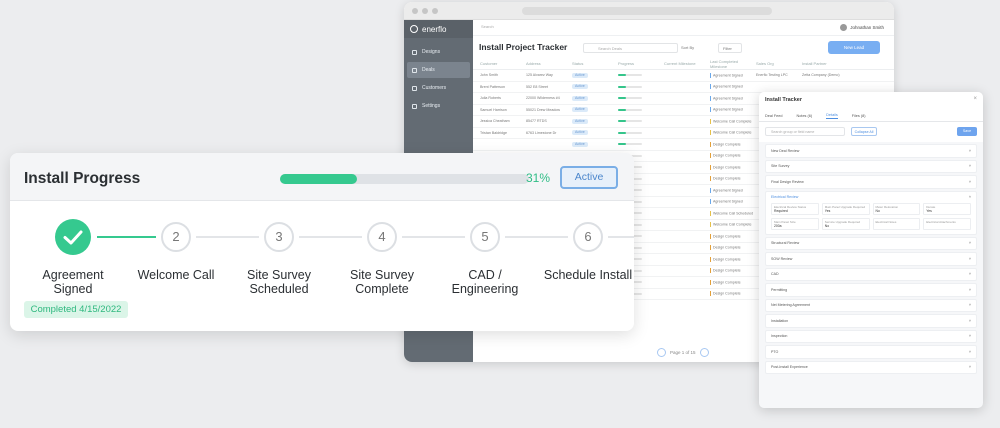 The width and height of the screenshot is (1000, 428). I want to click on step-circle: 2, so click(176, 237).